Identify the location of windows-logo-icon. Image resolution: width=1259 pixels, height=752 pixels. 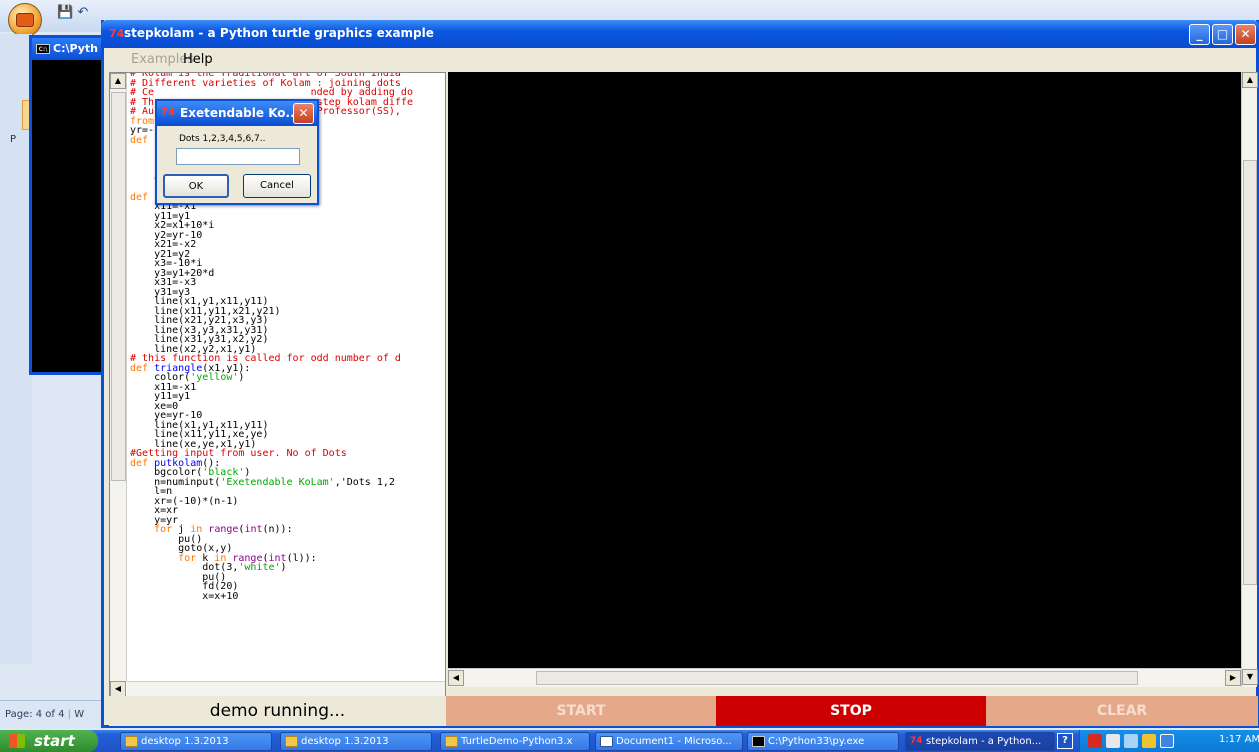
(17, 741).